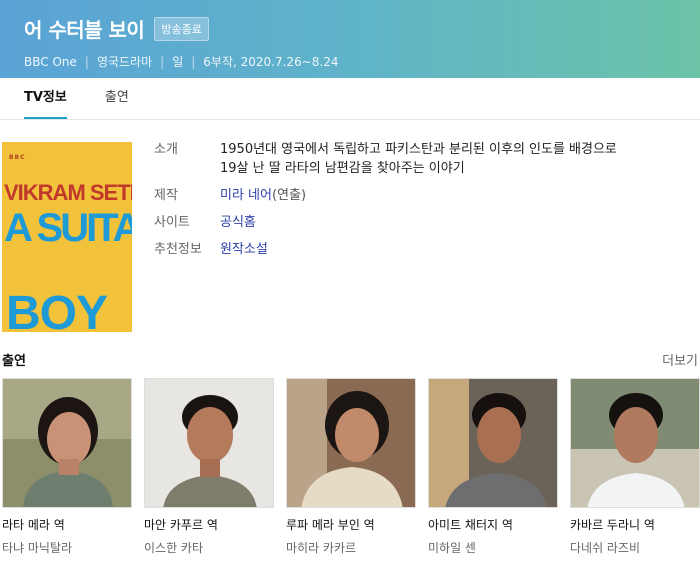 The image size is (700, 564). I want to click on official-site-link: 공식홈, so click(238, 222).